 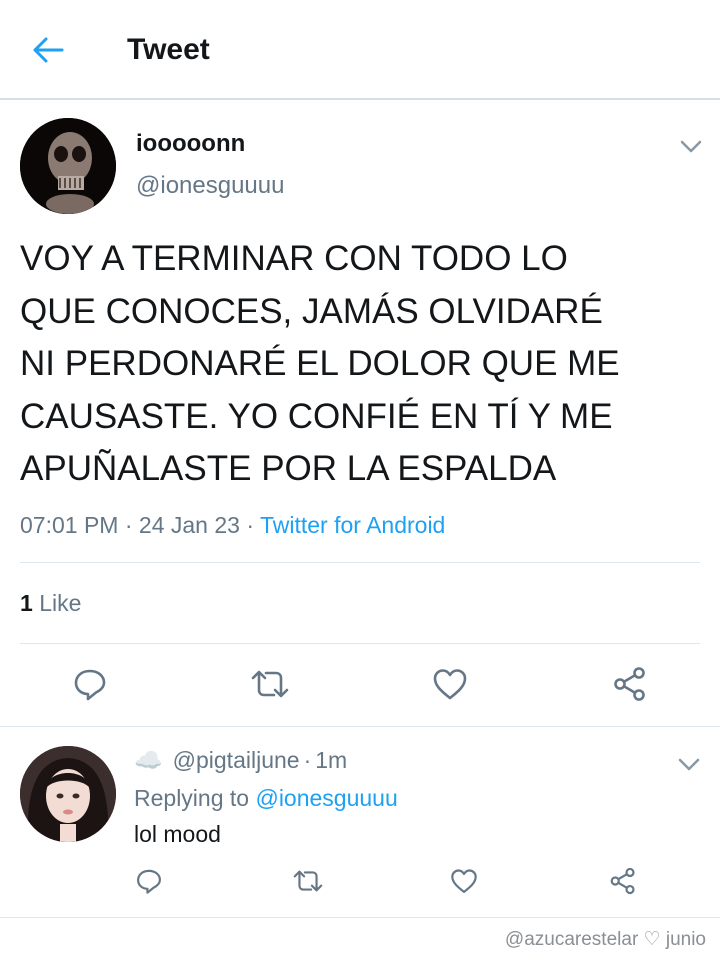 What do you see at coordinates (192, 798) in the screenshot?
I see `replying-prefix: Replying to` at bounding box center [192, 798].